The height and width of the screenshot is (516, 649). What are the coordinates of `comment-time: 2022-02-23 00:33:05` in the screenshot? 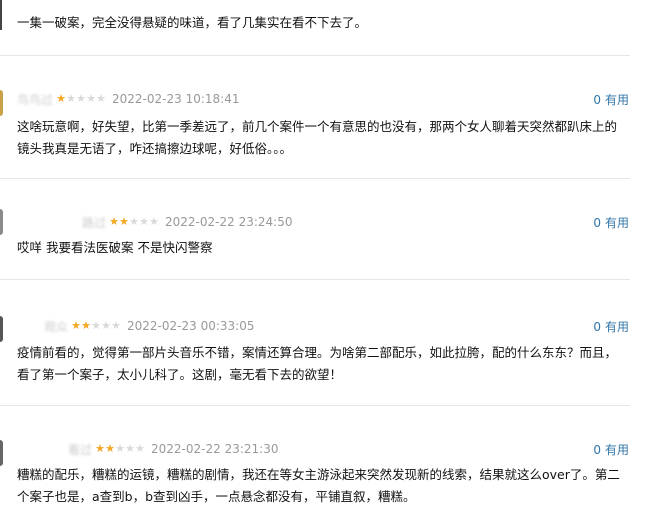 It's located at (191, 326).